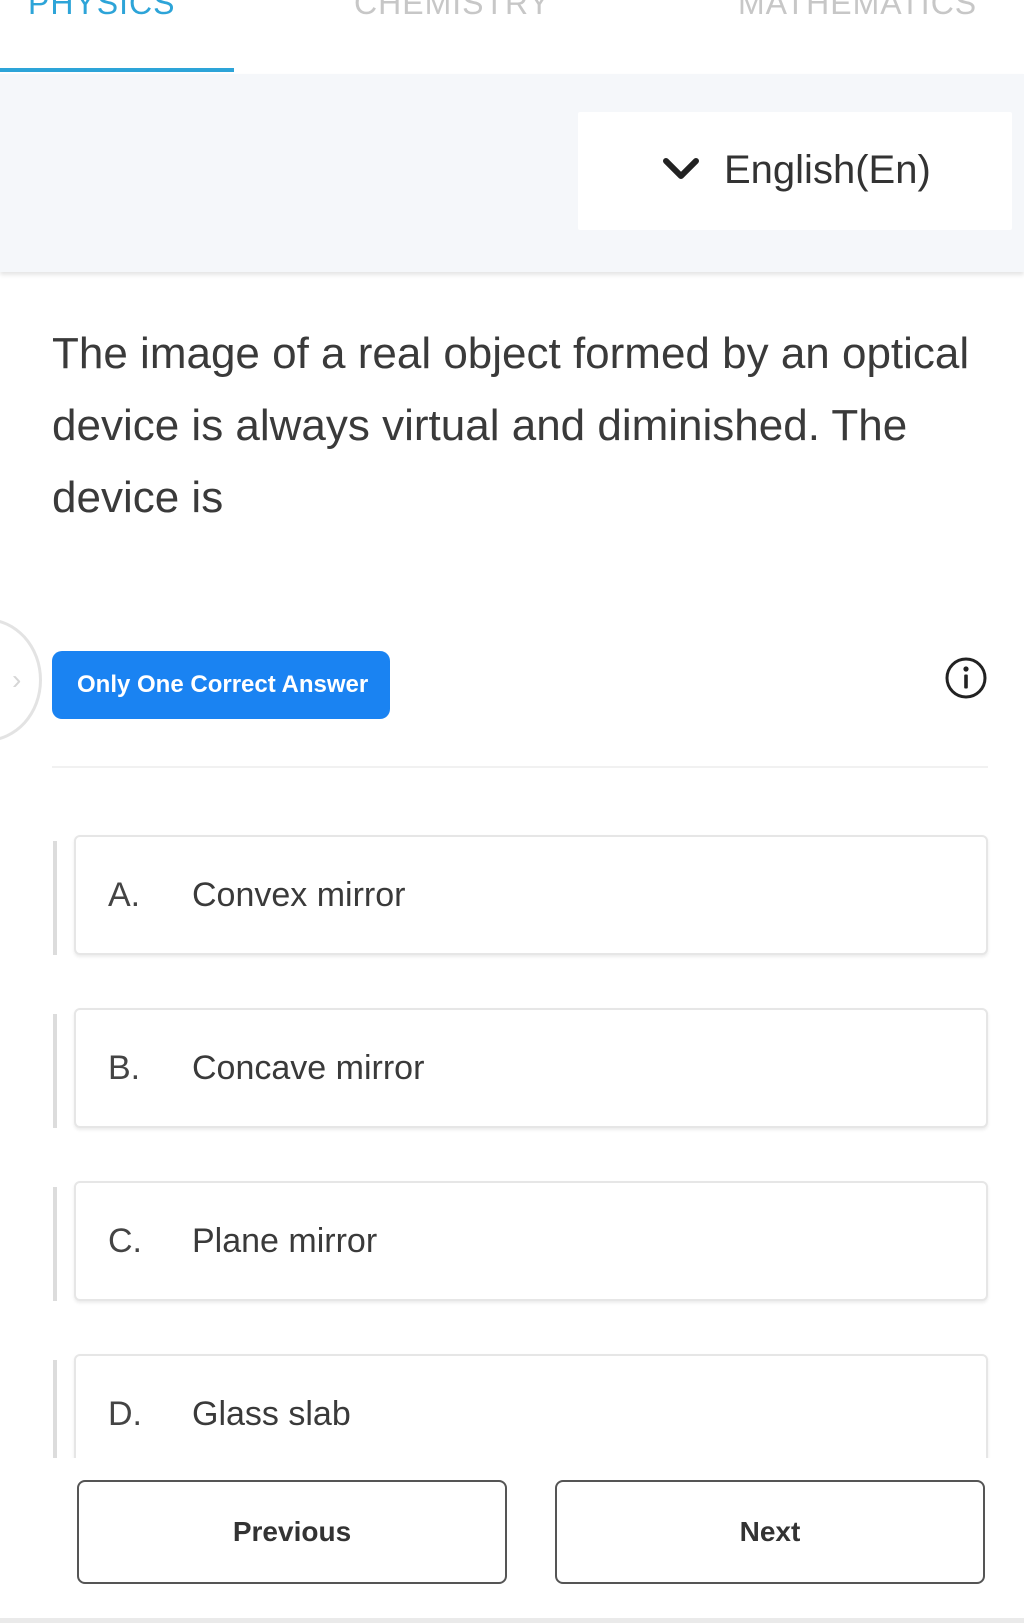  What do you see at coordinates (125, 1414) in the screenshot?
I see `option-letter: D.` at bounding box center [125, 1414].